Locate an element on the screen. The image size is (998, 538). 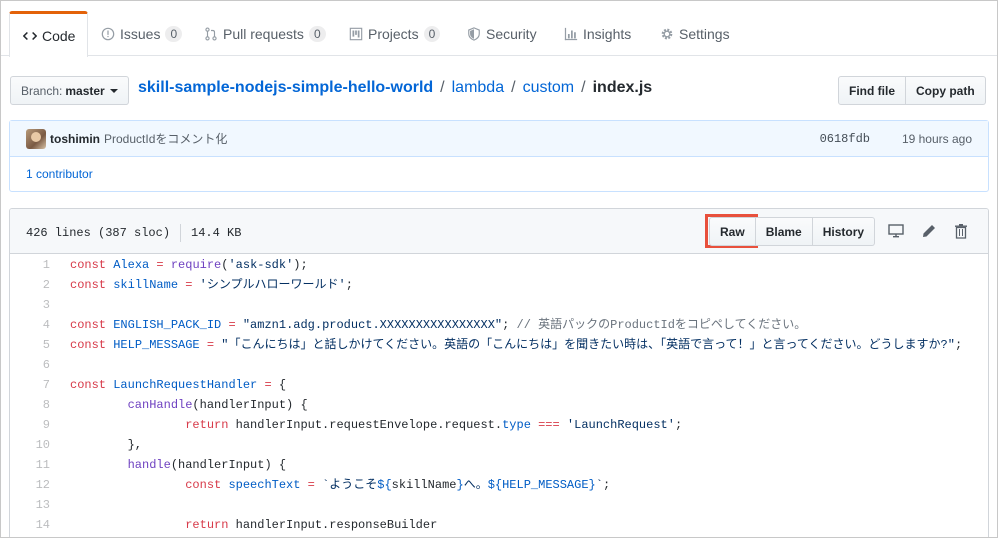
line-content: canHandle(handlerInput) { is located at coordinates (179, 405).